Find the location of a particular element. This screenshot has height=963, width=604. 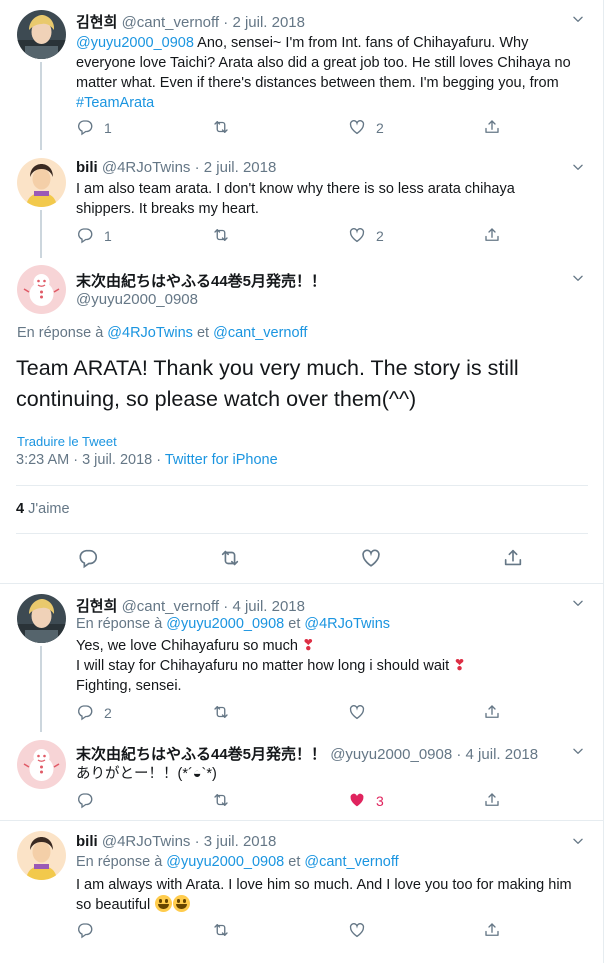

hashtag-link: #TeamArata is located at coordinates (115, 103).